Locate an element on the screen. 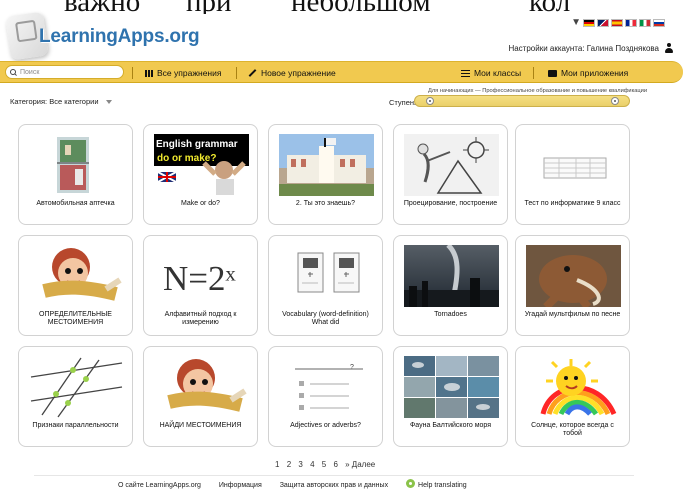  german-flag-icon is located at coordinates (589, 22).